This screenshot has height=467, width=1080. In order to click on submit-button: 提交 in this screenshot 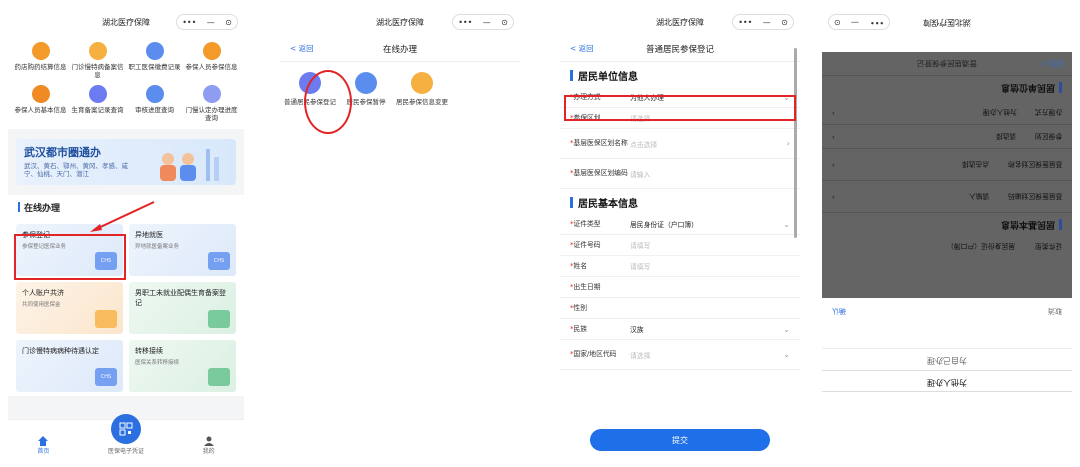, I will do `click(680, 440)`.